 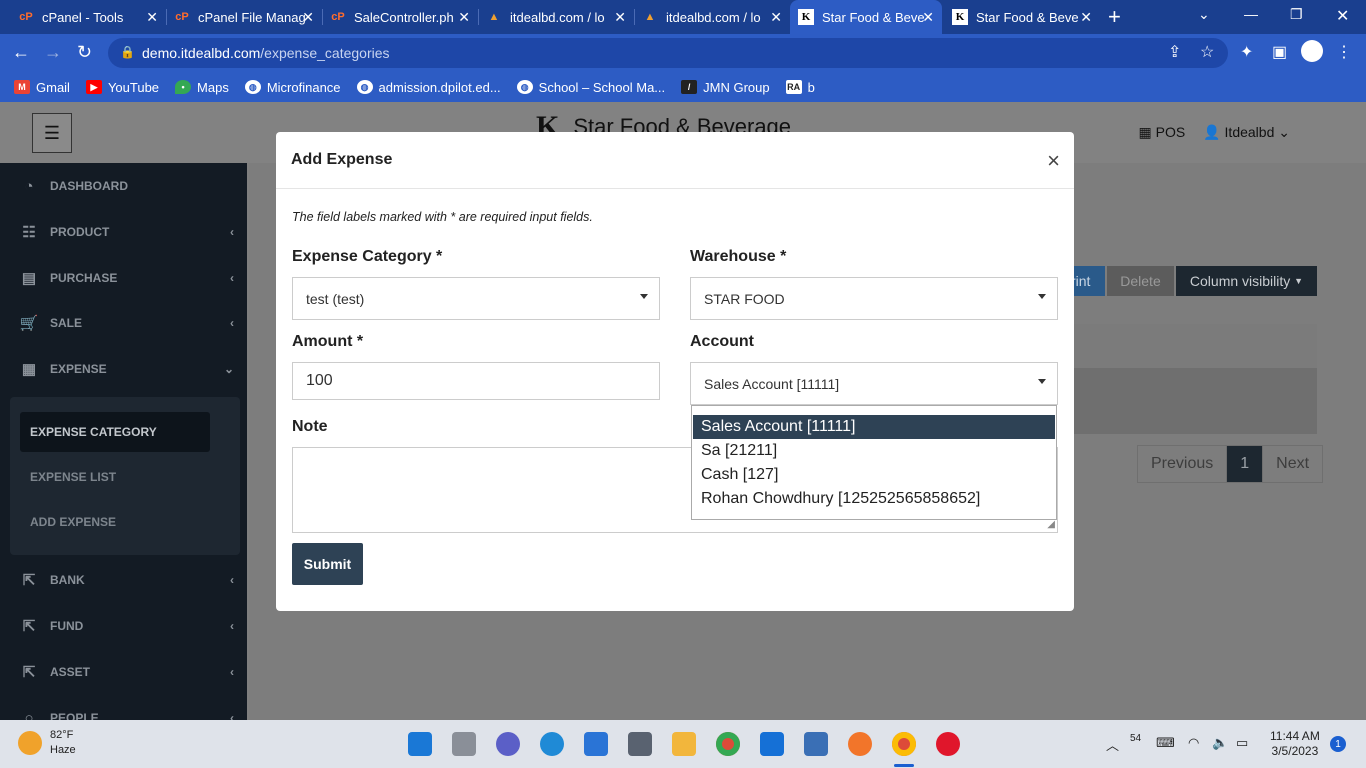 I want to click on bookmark-youtube: ▶ YouTube, so click(x=122, y=87).